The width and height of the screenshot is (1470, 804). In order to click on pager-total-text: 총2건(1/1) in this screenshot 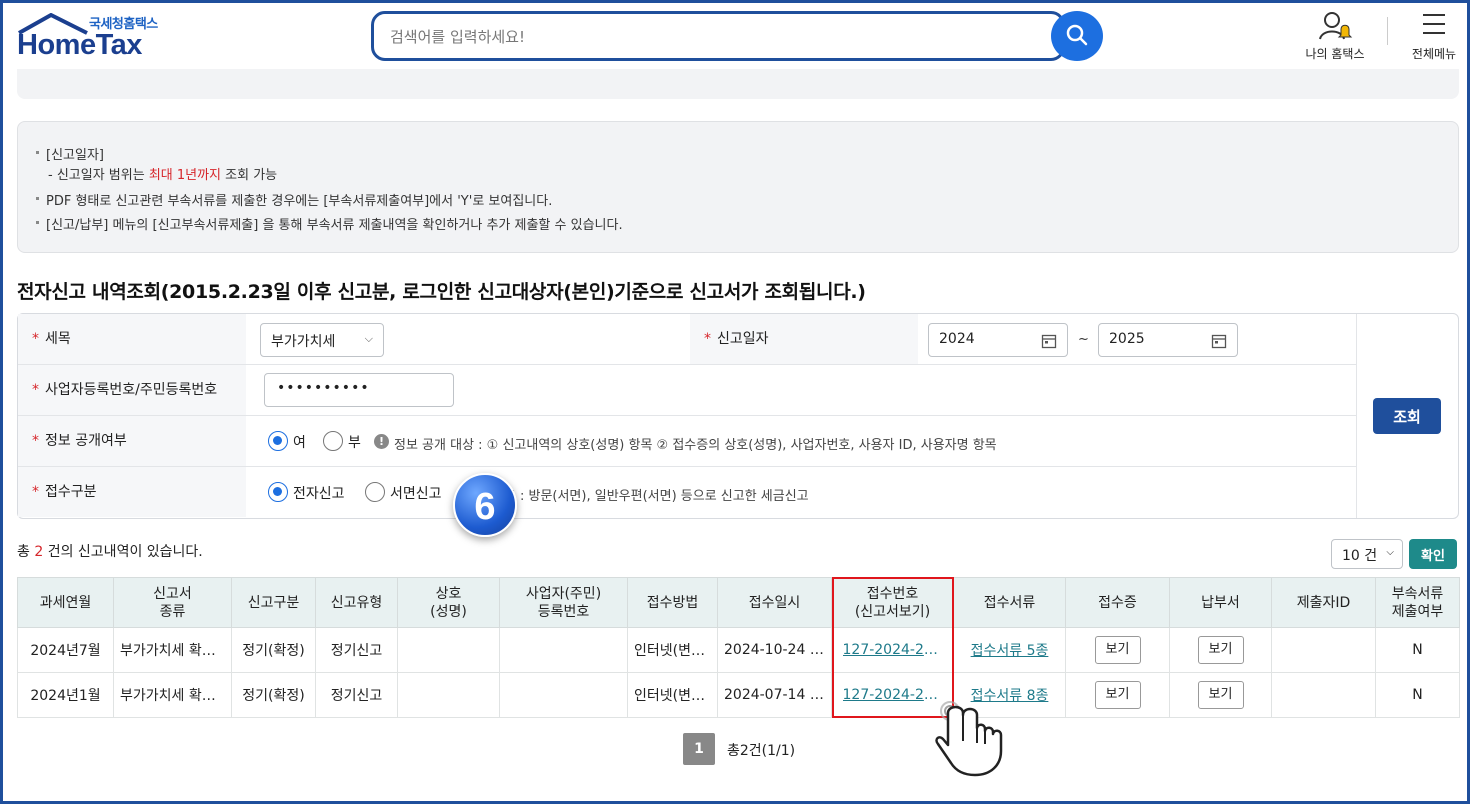, I will do `click(761, 751)`.